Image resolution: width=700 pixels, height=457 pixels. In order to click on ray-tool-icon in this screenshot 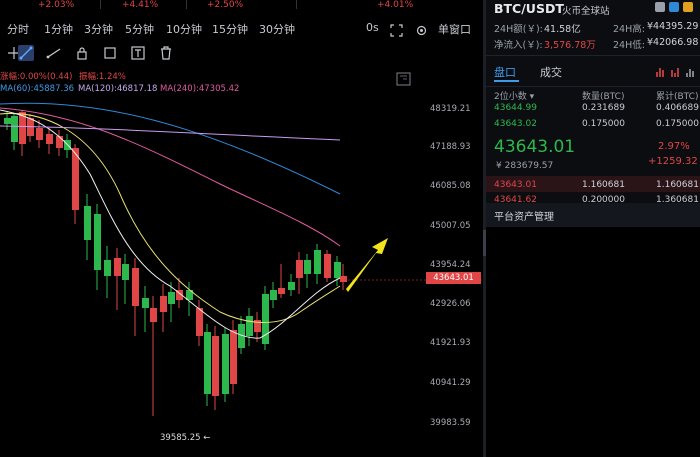, I will do `click(54, 53)`.